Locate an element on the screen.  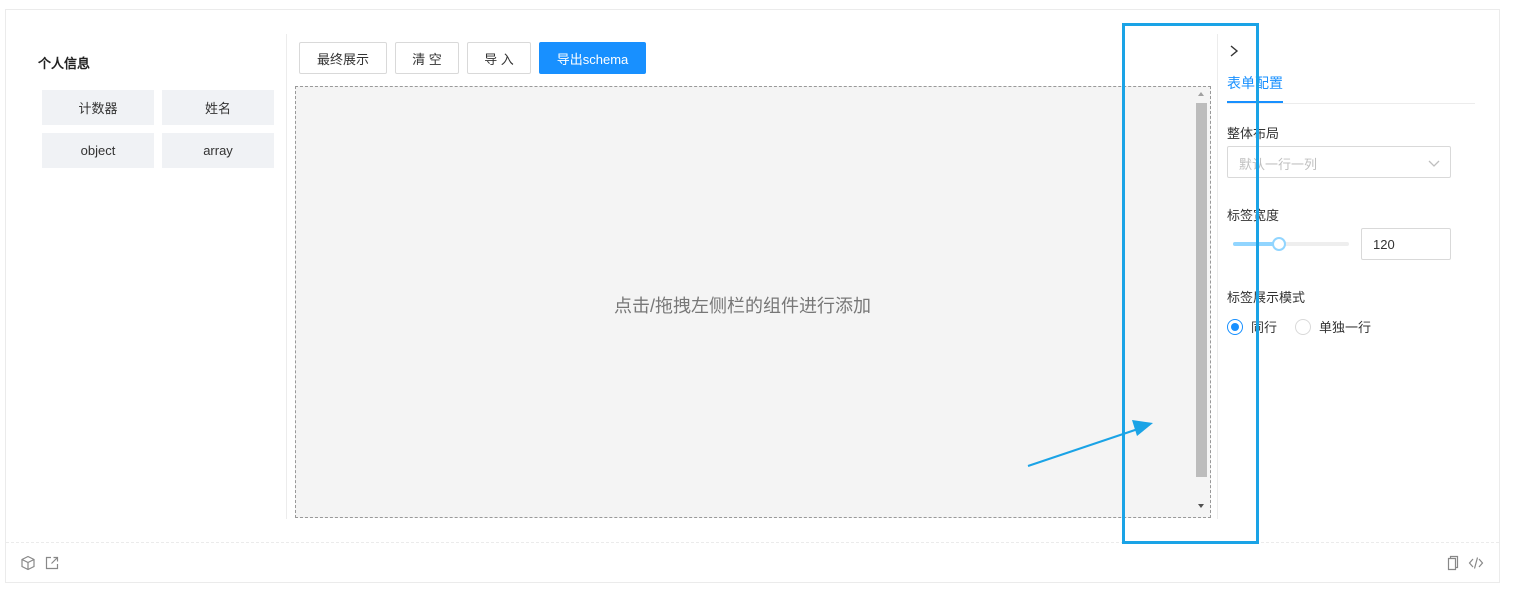
scroll-up-arrow-icon is located at coordinates (1201, 94).